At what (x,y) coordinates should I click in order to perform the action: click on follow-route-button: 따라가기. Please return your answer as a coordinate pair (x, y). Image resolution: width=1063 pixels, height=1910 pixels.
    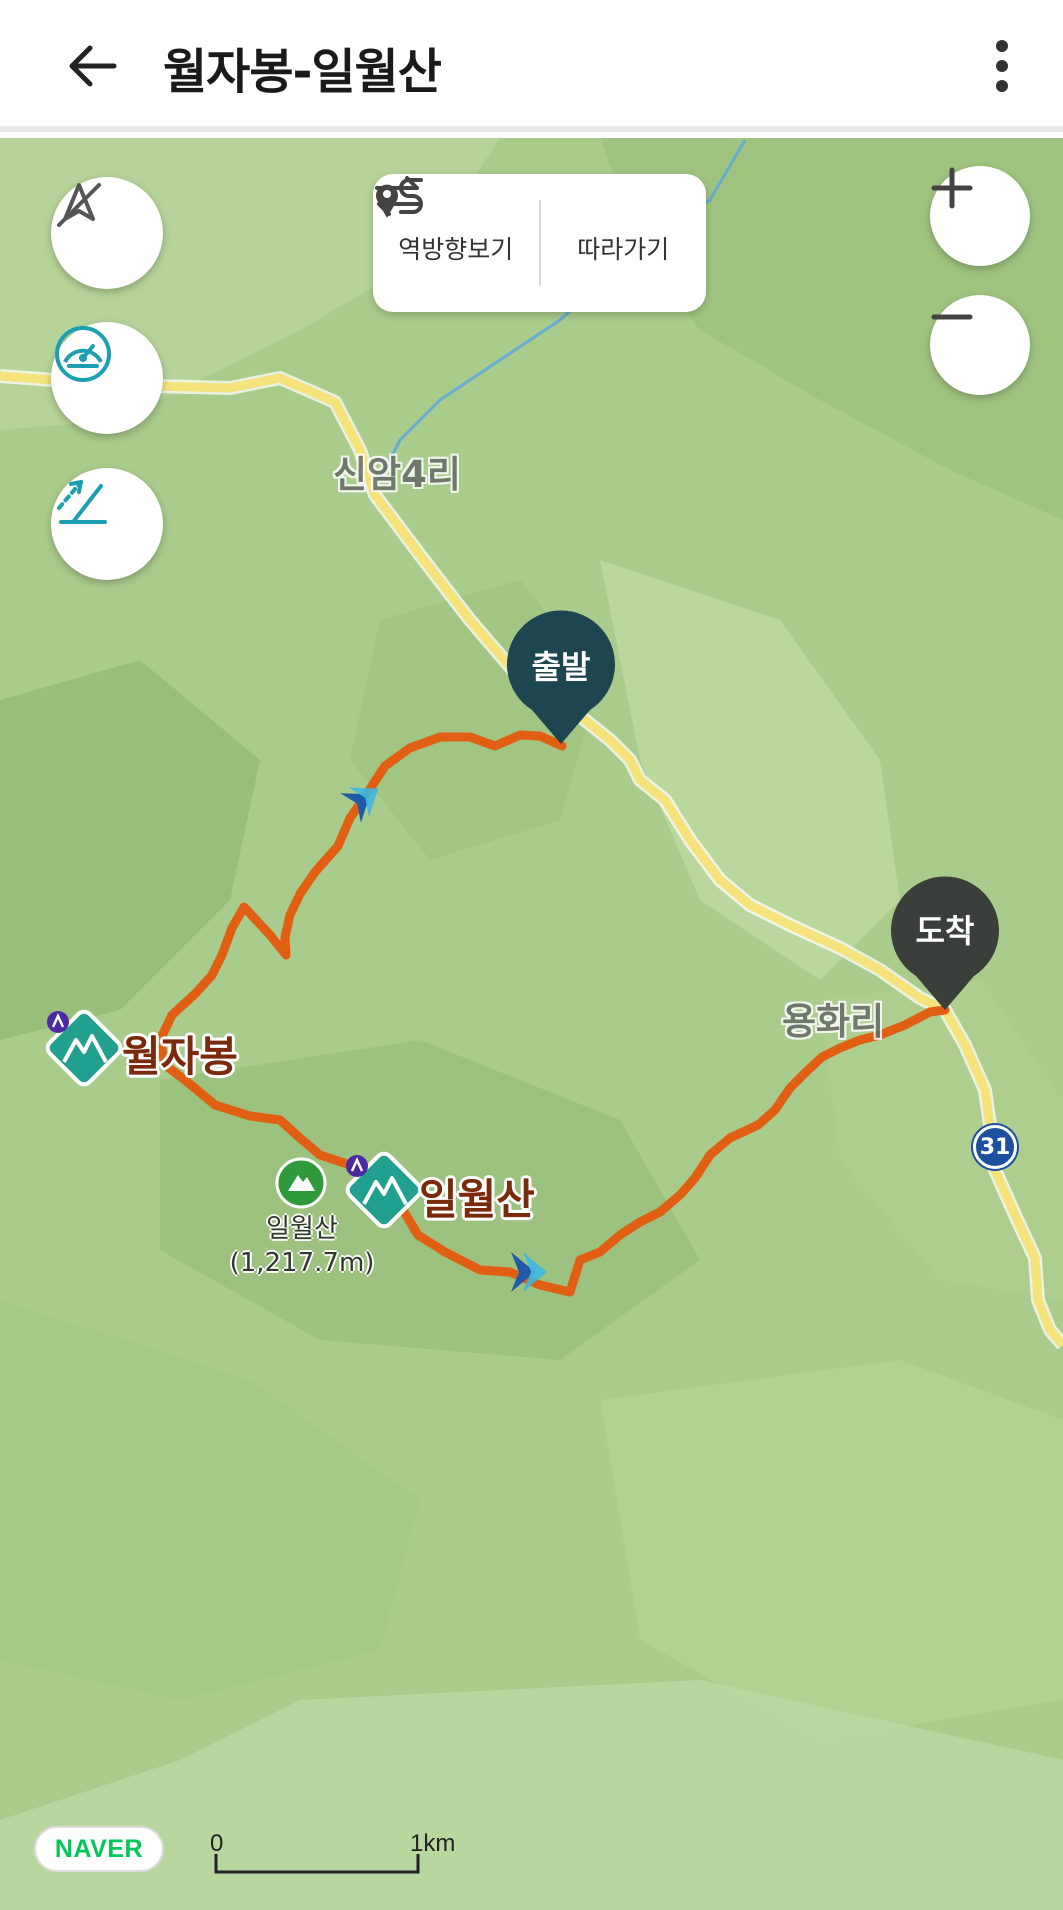
    Looking at the image, I should click on (541, 243).